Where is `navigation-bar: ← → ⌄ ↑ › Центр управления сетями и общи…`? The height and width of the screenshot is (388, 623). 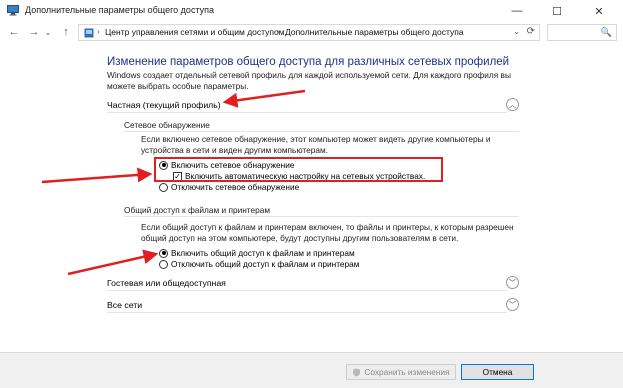
navigation-bar: ← → ⌄ ↑ › Центр управления сетями и общи… is located at coordinates (311, 32).